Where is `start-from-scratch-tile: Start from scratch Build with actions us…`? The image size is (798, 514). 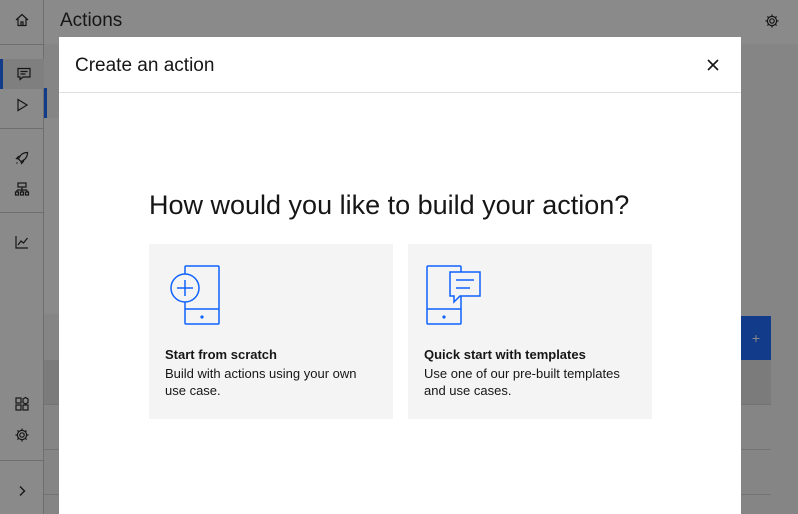 start-from-scratch-tile: Start from scratch Build with actions us… is located at coordinates (271, 331).